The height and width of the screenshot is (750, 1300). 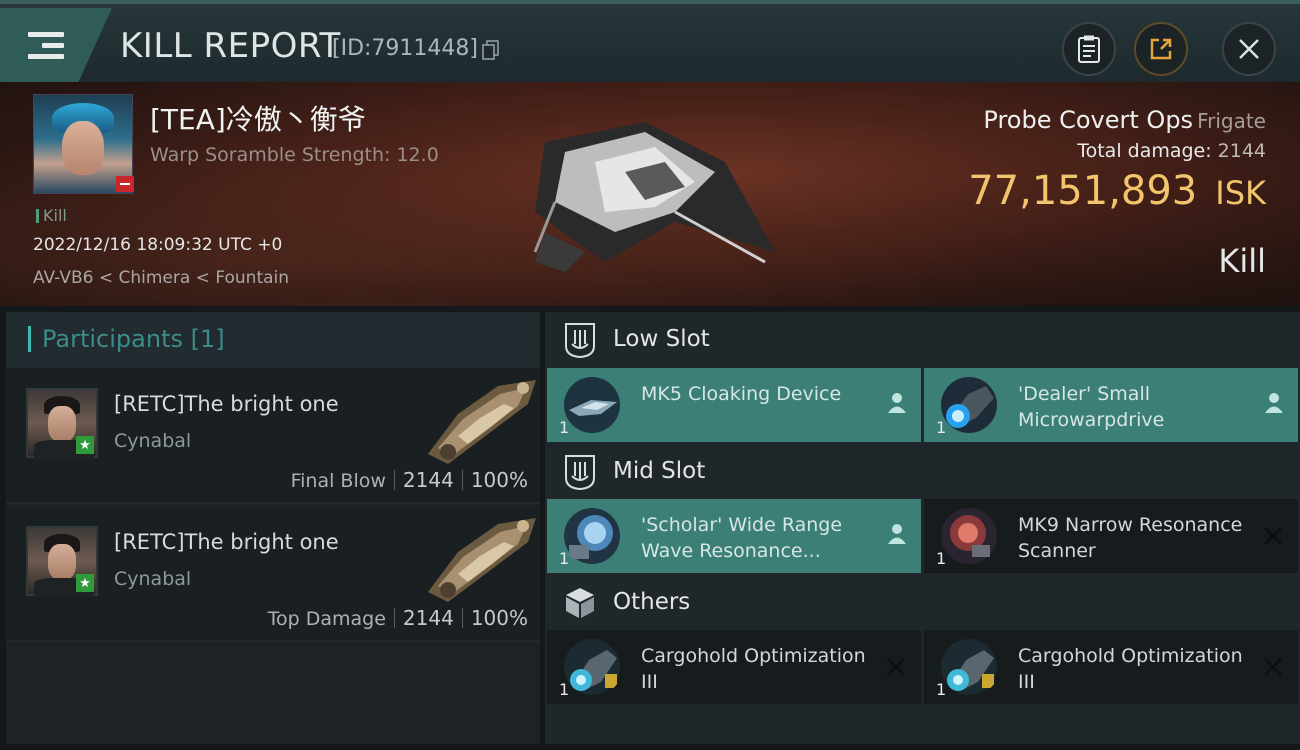 I want to click on victim-name: [TEA]冷傲丶衡爷, so click(x=258, y=118).